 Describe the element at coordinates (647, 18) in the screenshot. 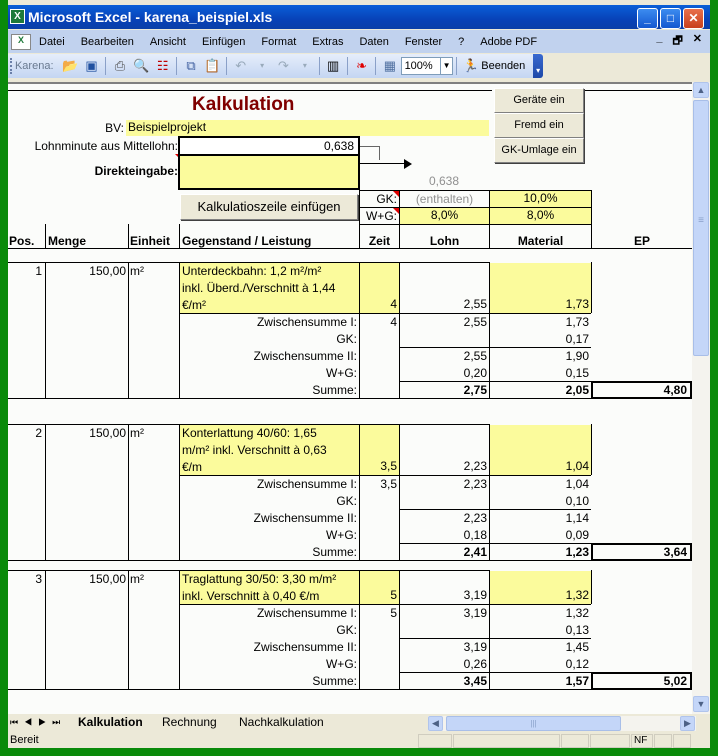

I see `minimize-button: _` at that location.